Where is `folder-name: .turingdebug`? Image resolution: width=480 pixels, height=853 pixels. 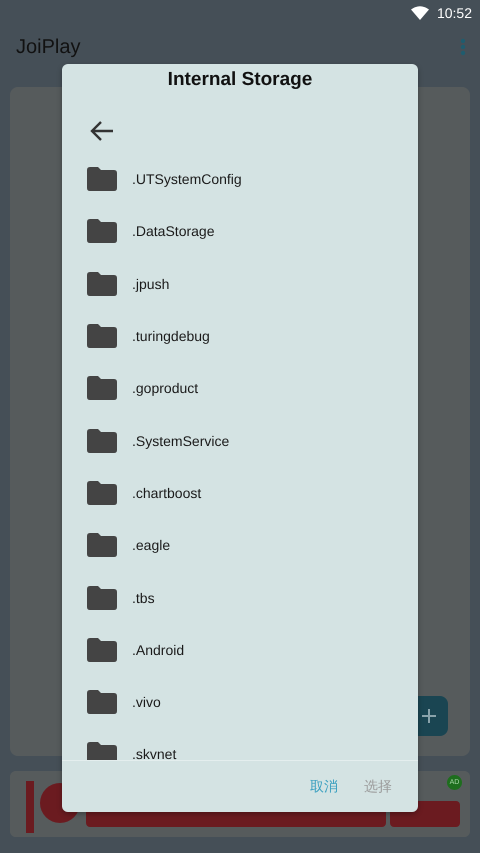 folder-name: .turingdebug is located at coordinates (171, 336).